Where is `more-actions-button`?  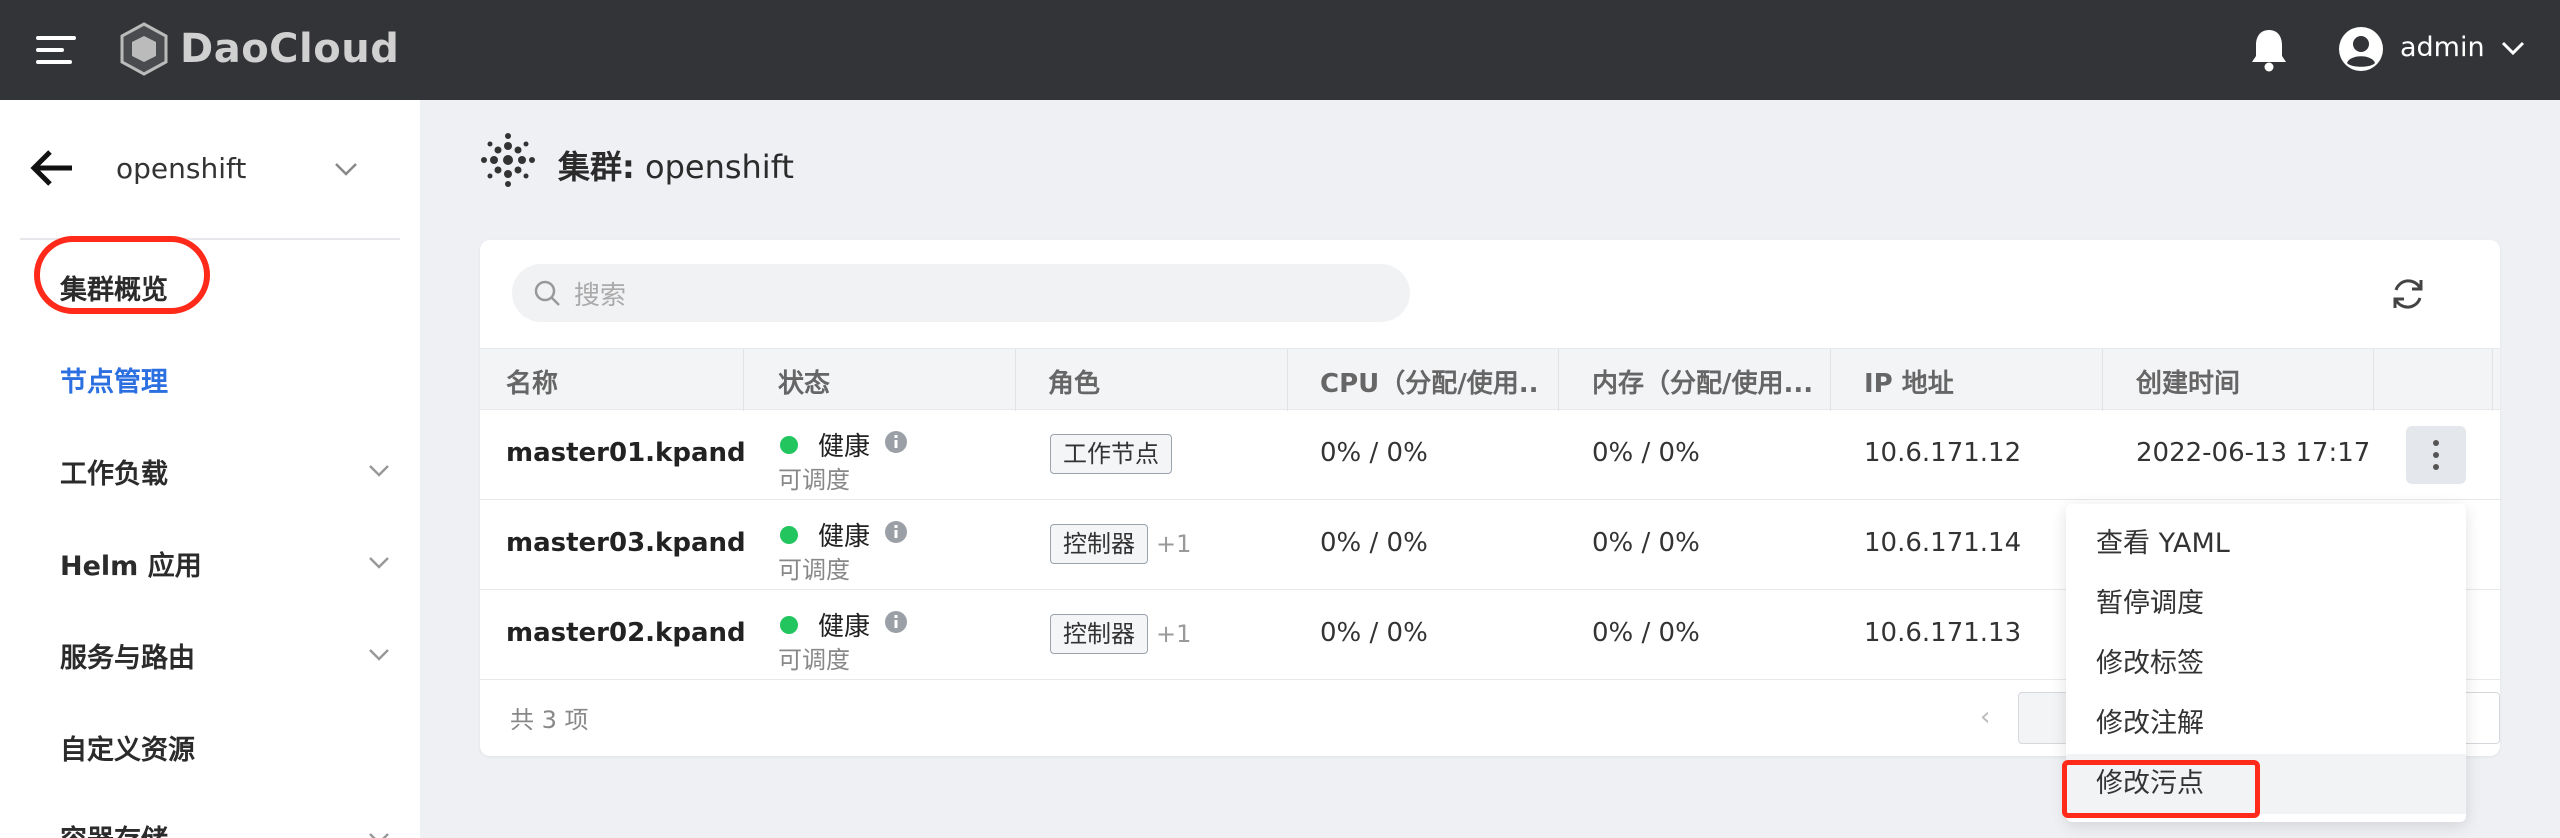 more-actions-button is located at coordinates (2436, 455).